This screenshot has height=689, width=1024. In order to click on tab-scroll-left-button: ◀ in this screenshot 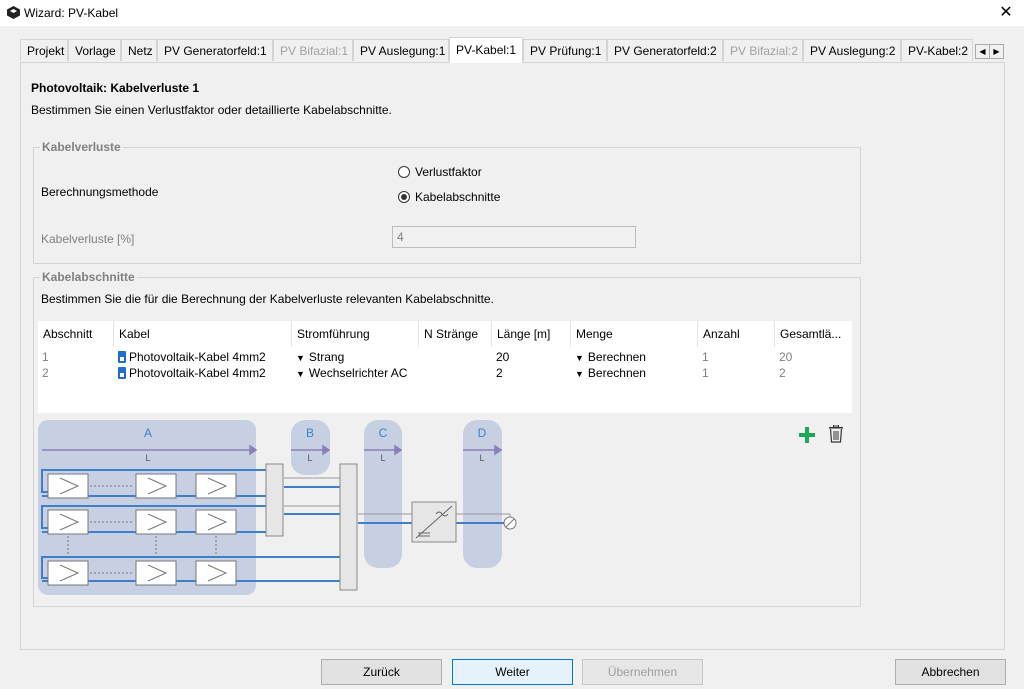, I will do `click(982, 51)`.